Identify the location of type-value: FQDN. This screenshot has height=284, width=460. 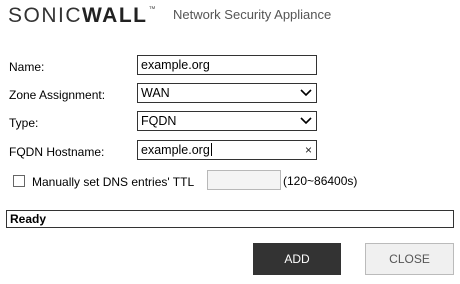
(159, 121).